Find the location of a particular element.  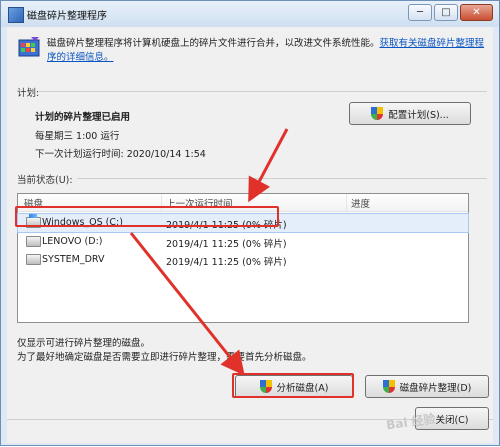

analyze-disk-button: 分析磁盘(A) is located at coordinates (294, 386).